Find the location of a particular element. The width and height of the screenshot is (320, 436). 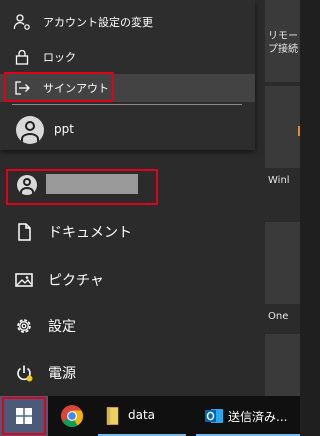

menu-change-account-settings-label: アカウント設定の変更 is located at coordinates (98, 22).